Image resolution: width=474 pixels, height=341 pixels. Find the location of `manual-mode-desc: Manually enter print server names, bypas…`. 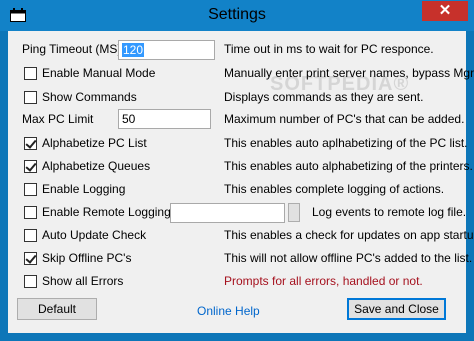

manual-mode-desc: Manually enter print server names, bypas… is located at coordinates (349, 73).